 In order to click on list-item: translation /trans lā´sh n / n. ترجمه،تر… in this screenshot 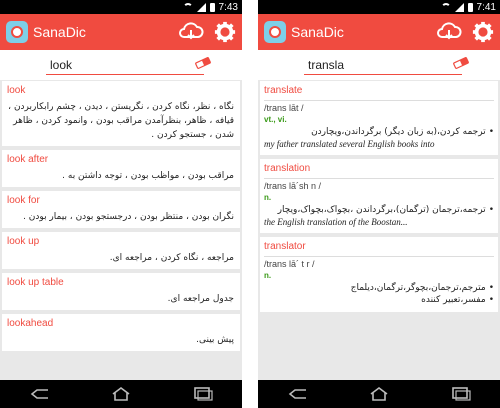, I will do `click(379, 196)`.